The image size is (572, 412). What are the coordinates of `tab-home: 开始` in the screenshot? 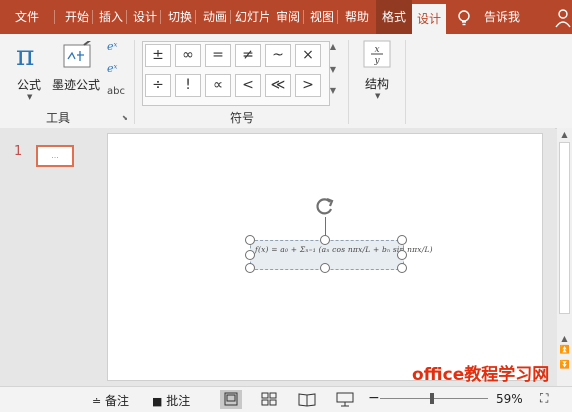 It's located at (77, 17).